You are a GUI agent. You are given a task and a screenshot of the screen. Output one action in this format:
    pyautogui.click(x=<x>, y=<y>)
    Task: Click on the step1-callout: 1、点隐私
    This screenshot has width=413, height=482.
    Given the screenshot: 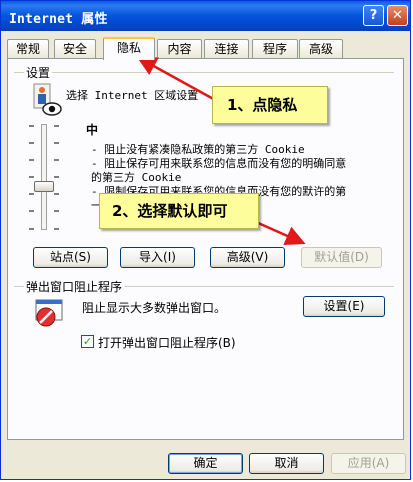 What is the action you would take?
    pyautogui.click(x=270, y=105)
    